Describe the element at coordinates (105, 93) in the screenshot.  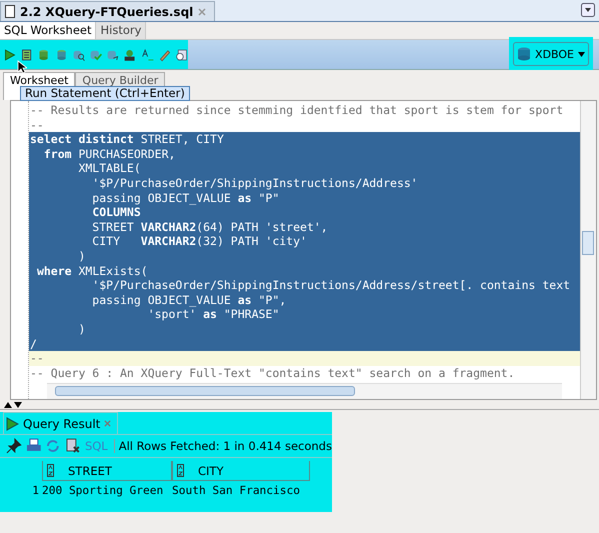
I see `tooltip: Run Statement (Ctrl+Enter)` at that location.